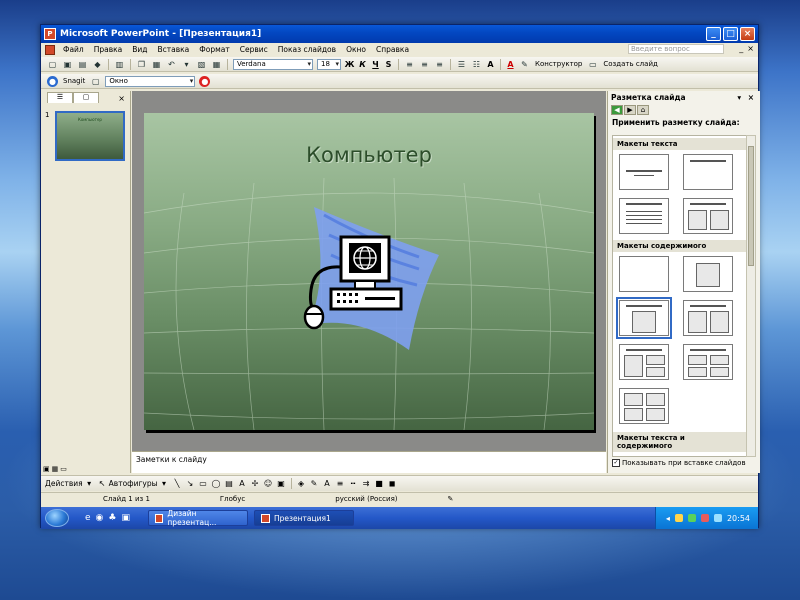  I want to click on font-combo: Verdana, so click(273, 64).